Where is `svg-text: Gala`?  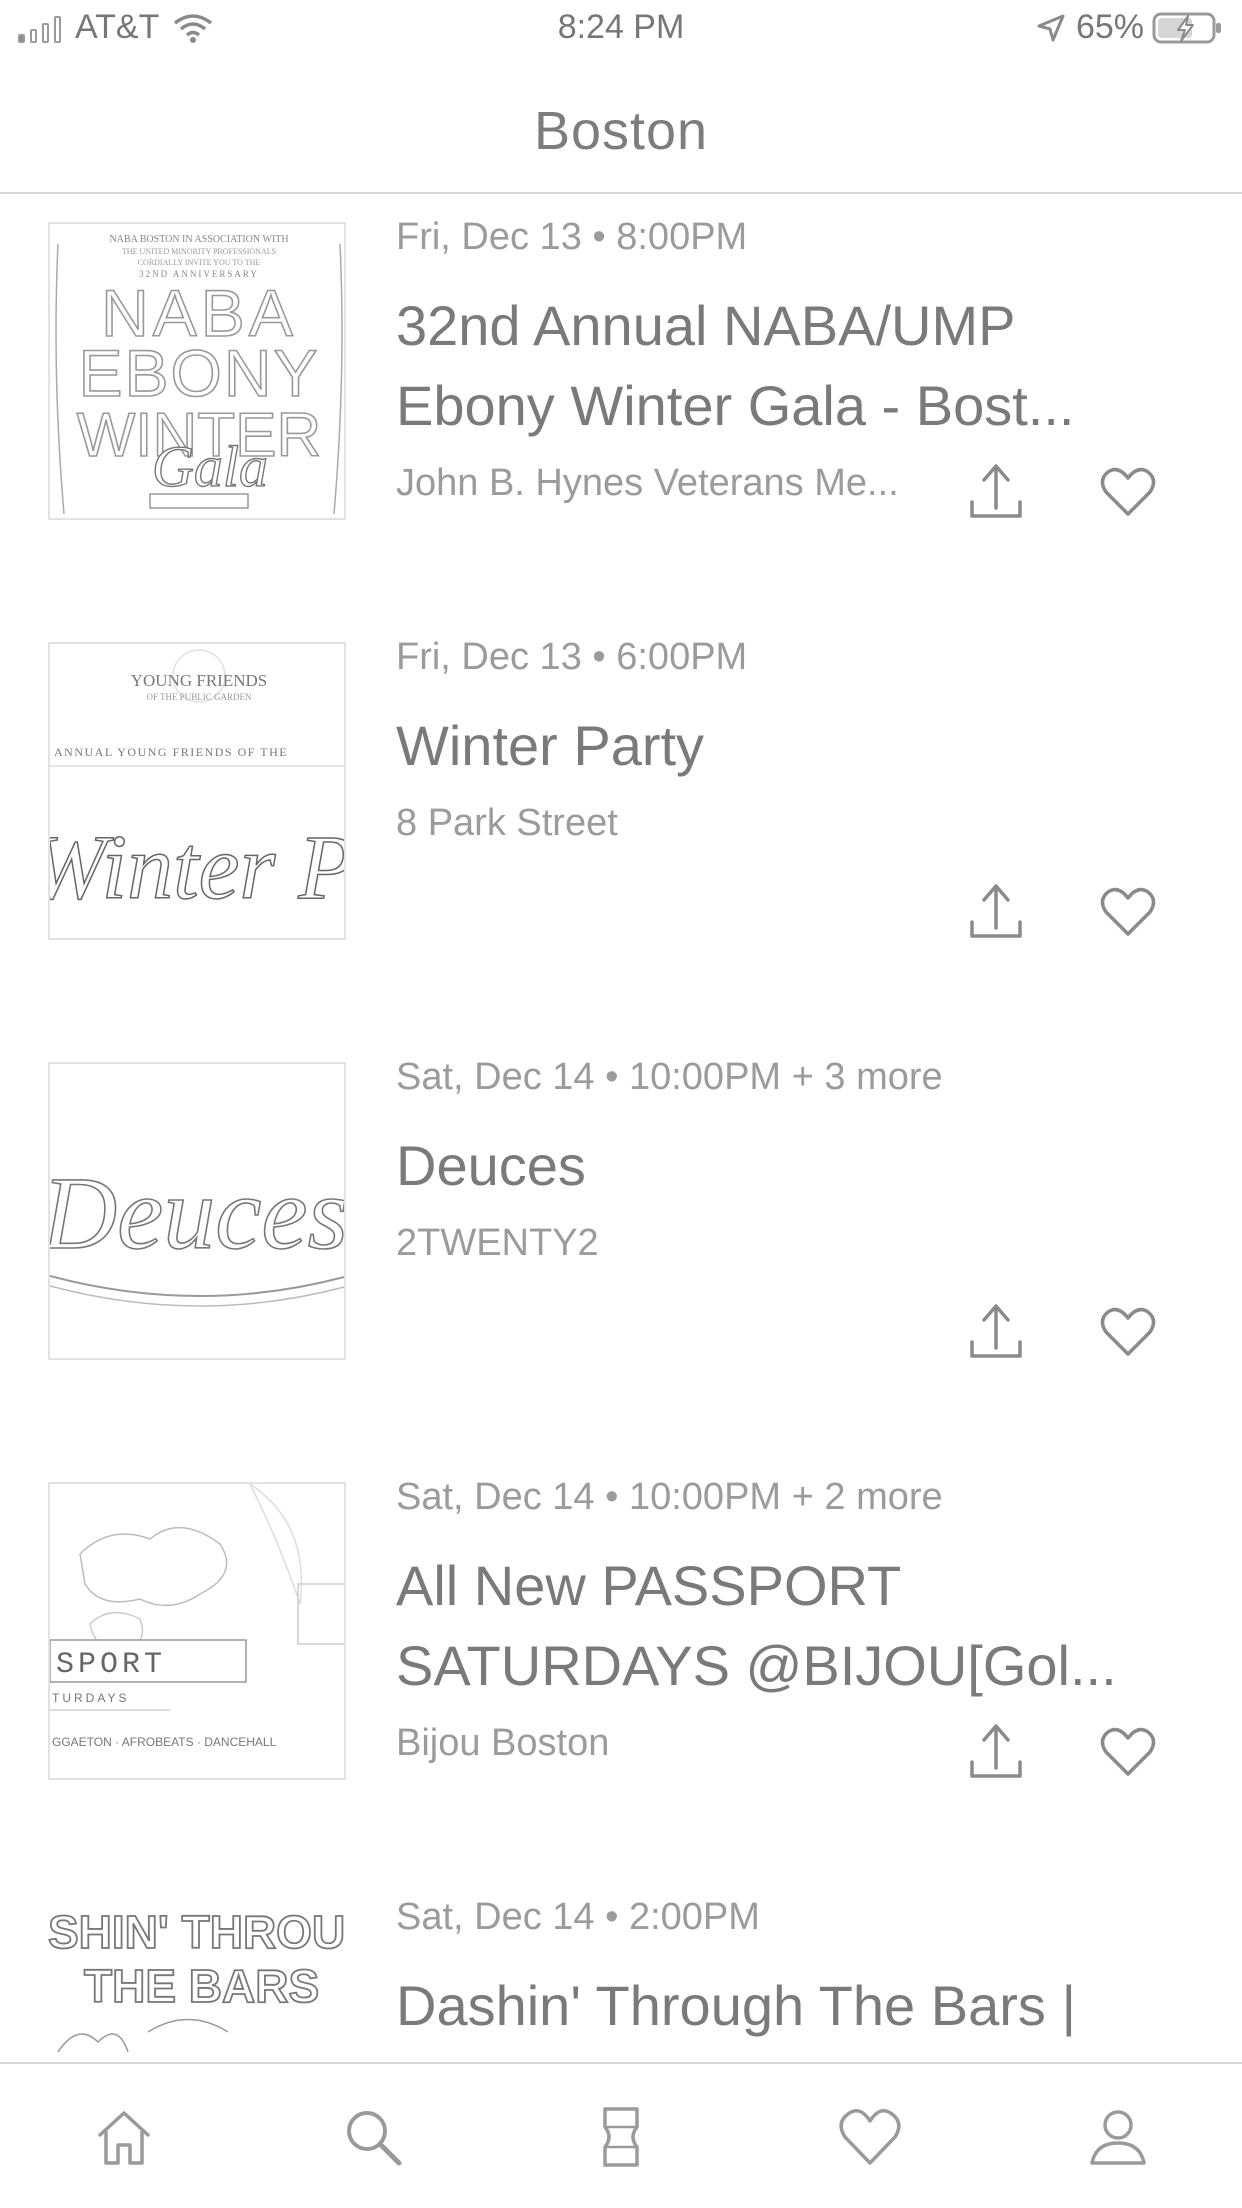
svg-text: Gala is located at coordinates (210, 466).